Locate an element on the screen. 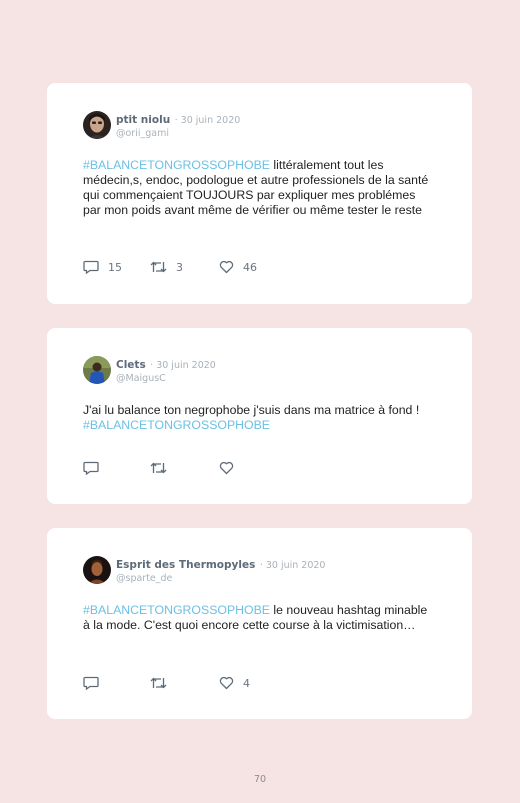 The image size is (520, 803). reply-button: 15 is located at coordinates (102, 267).